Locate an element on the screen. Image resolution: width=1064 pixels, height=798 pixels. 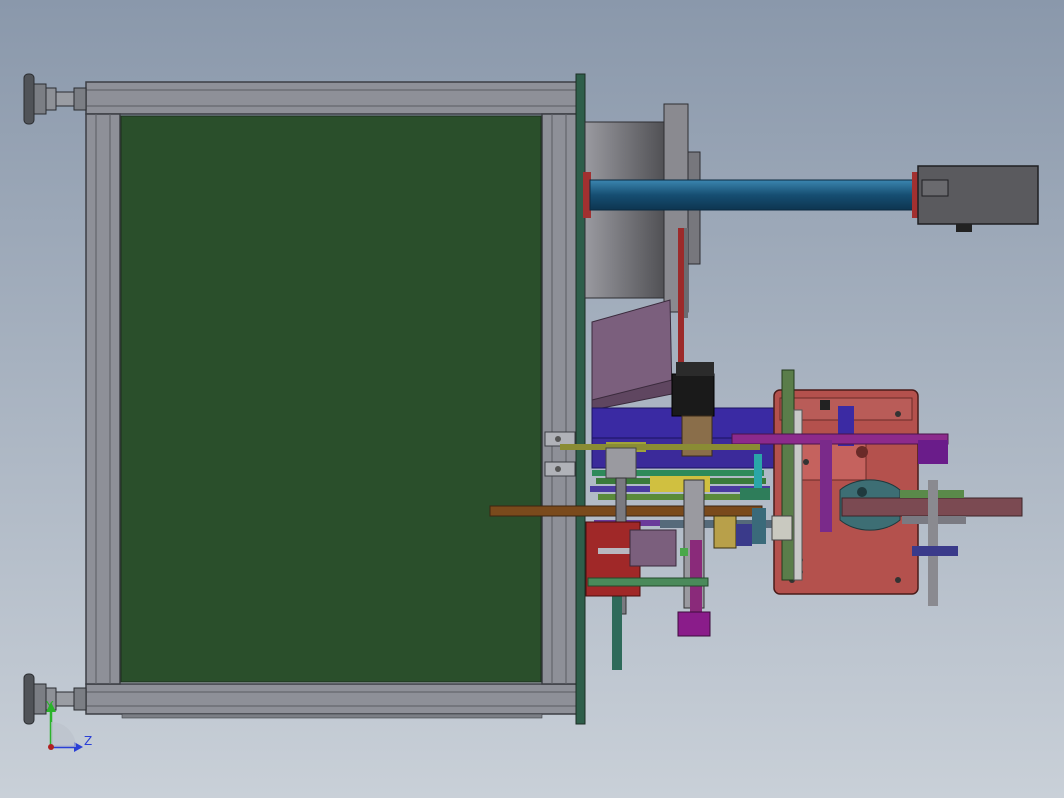
purple-block is located at coordinates (694, 624).